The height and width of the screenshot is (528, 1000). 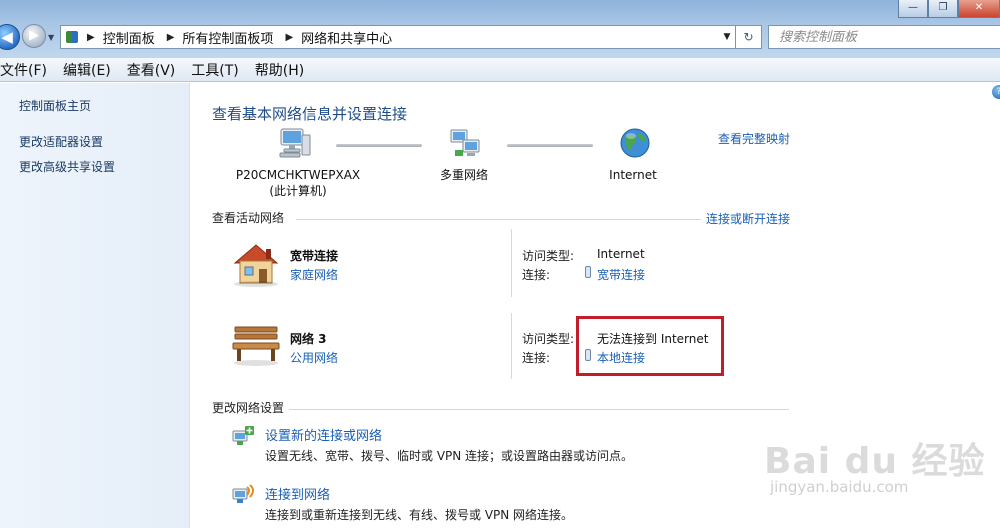 What do you see at coordinates (51, 37) in the screenshot?
I see `history-dropdown-icon: ▼` at bounding box center [51, 37].